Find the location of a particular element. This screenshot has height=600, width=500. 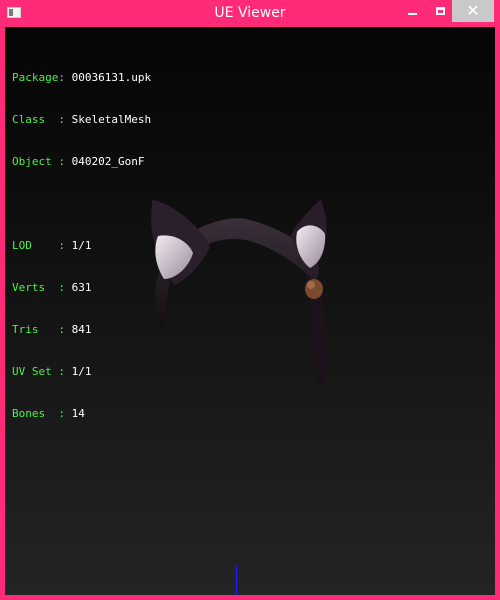

title-bar: UE Viewer ✕ is located at coordinates (250, 13).